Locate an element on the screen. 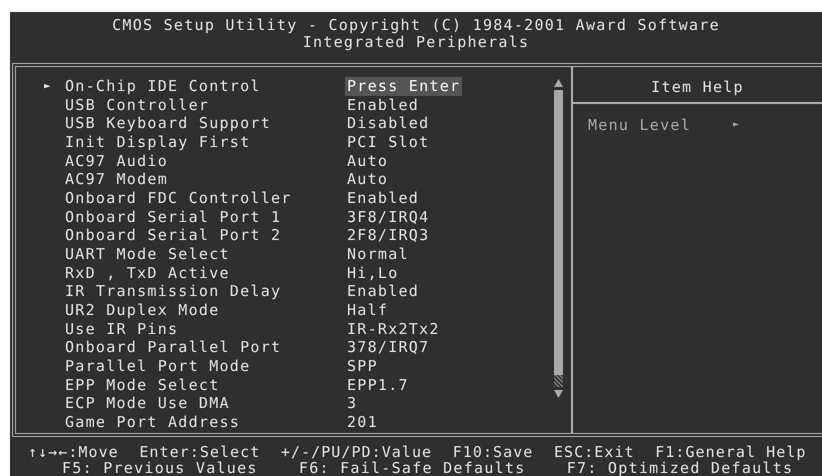 The image size is (822, 476). menu-level-marker: ► is located at coordinates (736, 125).